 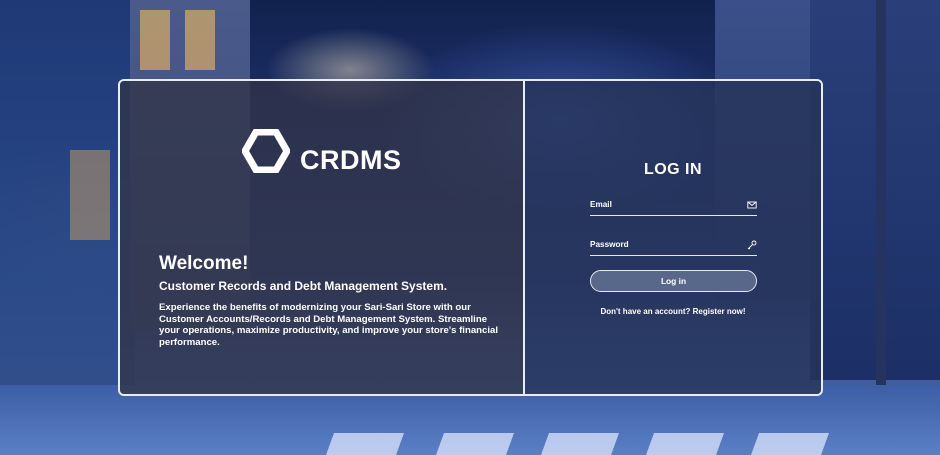 I want to click on brand-logo: CRDMS, so click(x=322, y=150).